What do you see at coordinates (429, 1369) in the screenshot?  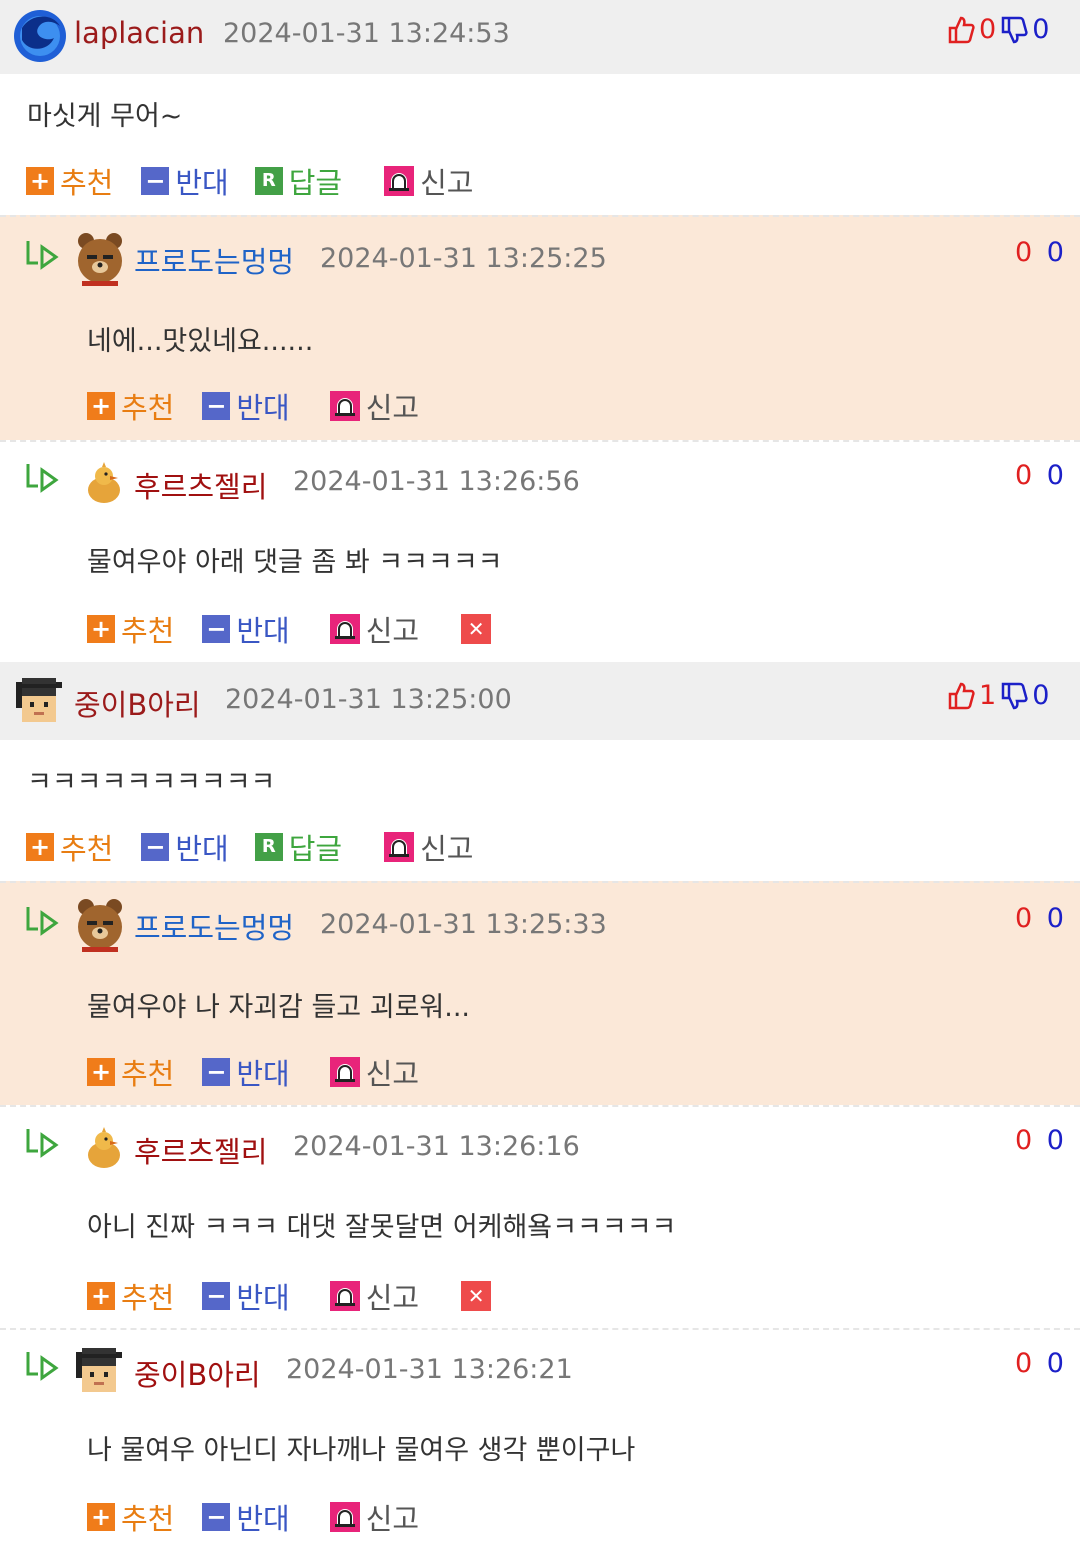 I see `comment-date: 2024-01-31 13:26:21` at bounding box center [429, 1369].